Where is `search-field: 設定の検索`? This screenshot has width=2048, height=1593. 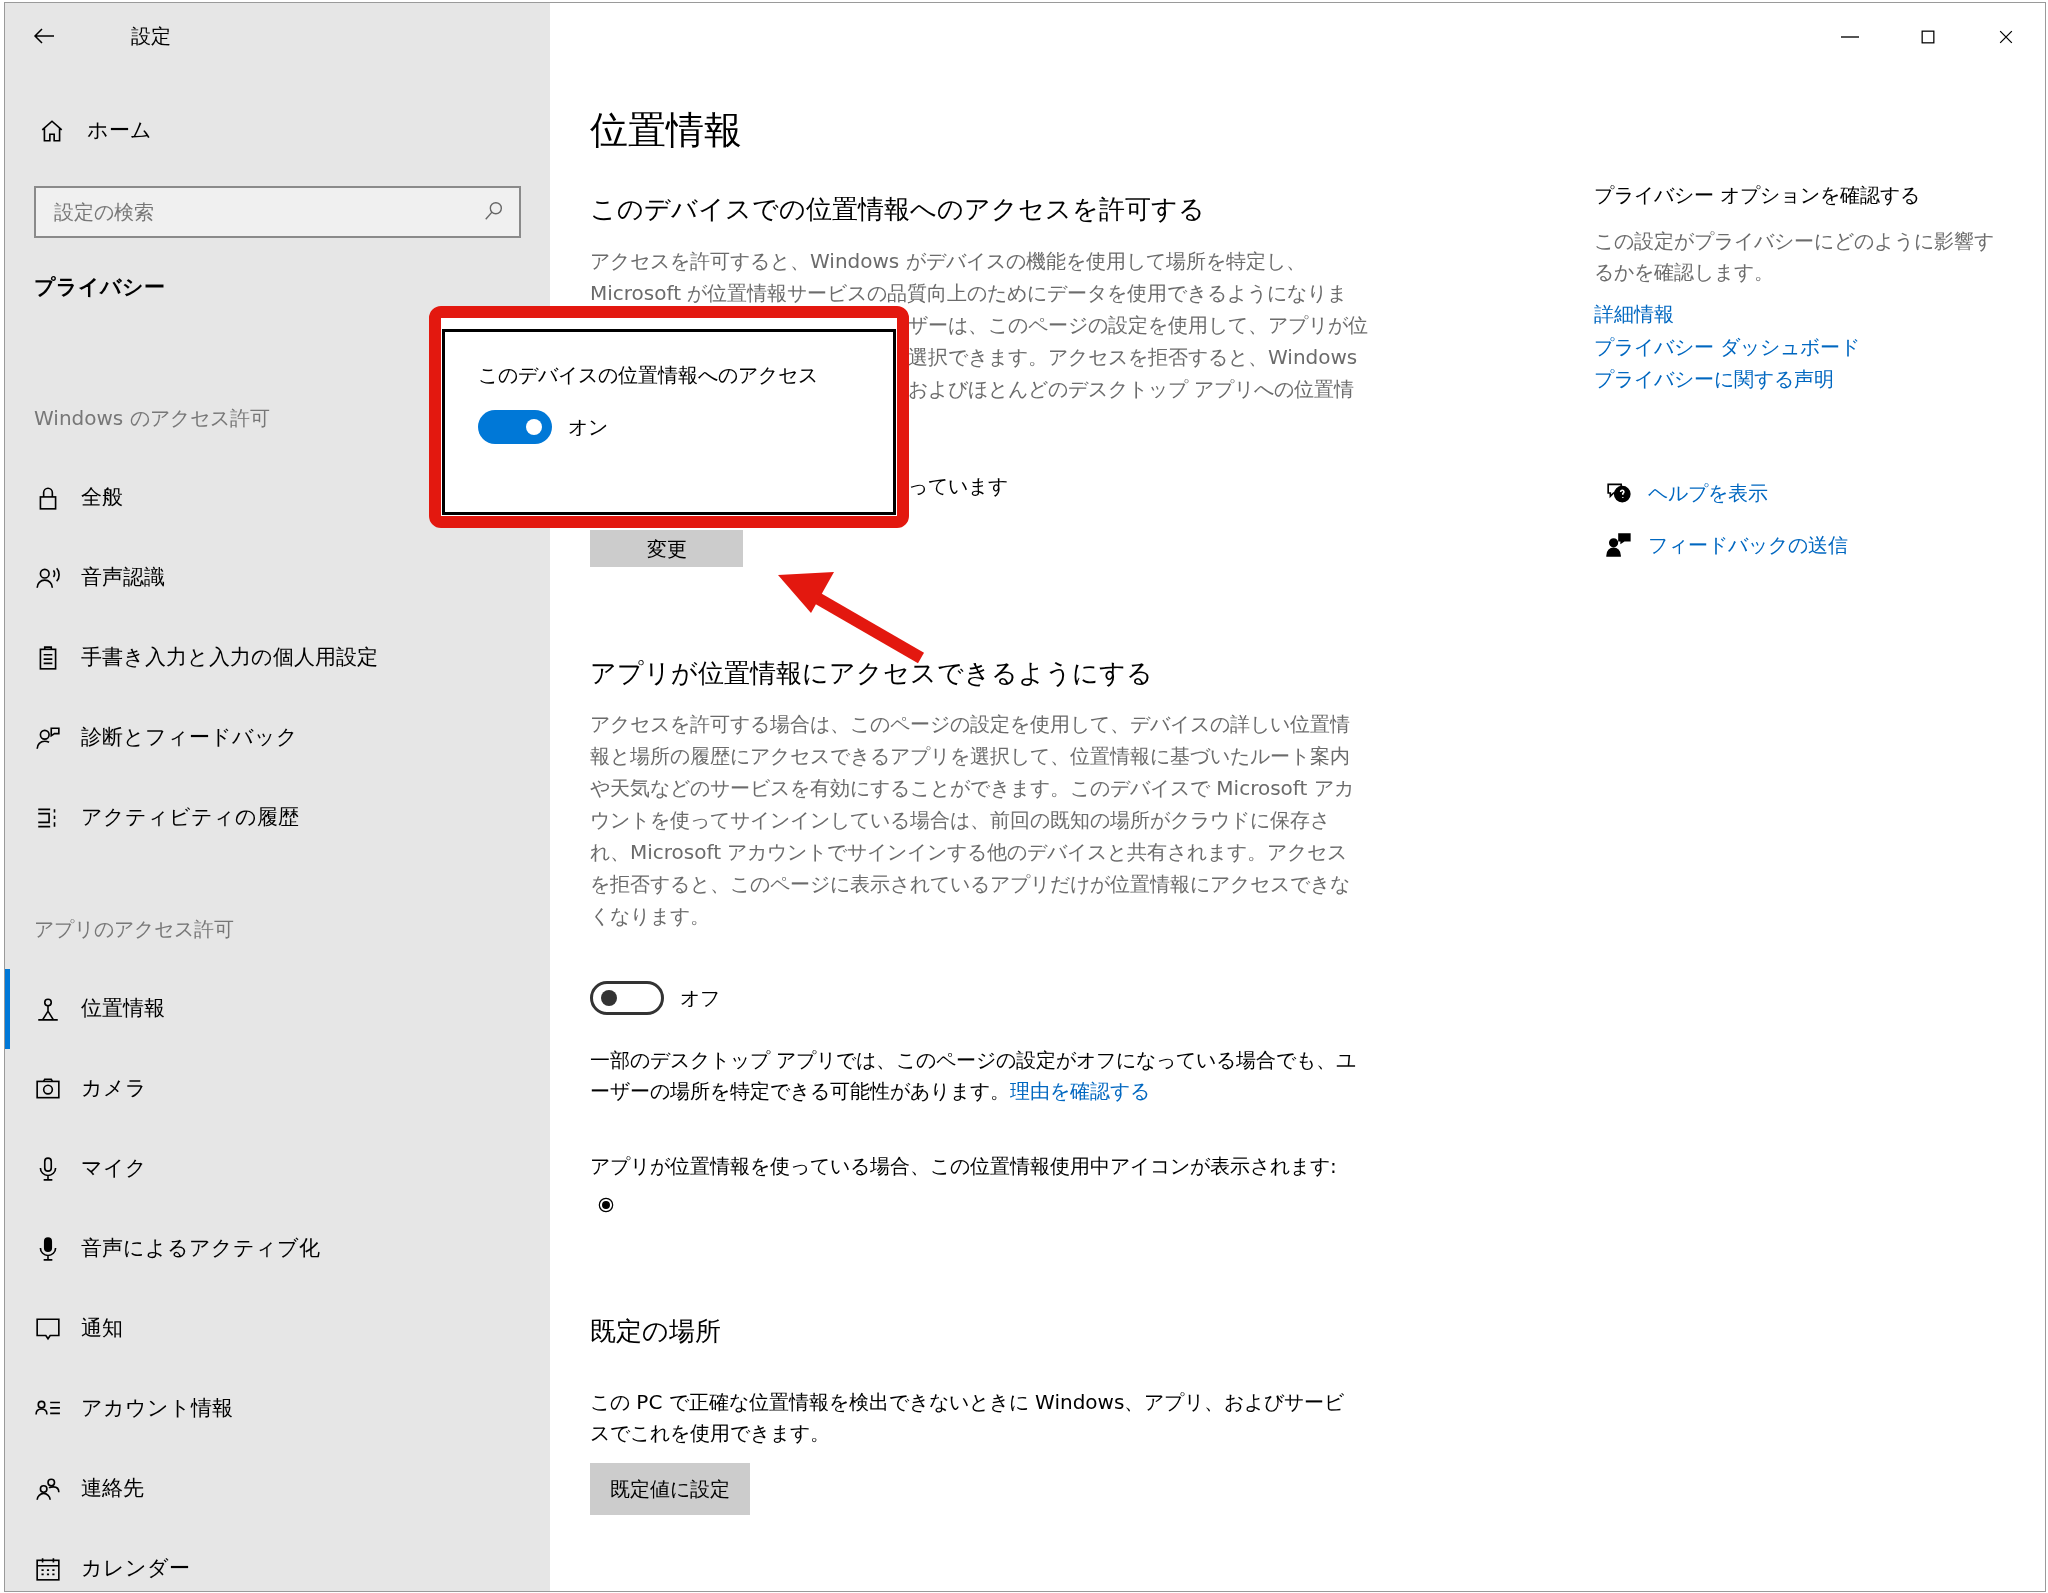
search-field: 設定の検索 is located at coordinates (277, 212).